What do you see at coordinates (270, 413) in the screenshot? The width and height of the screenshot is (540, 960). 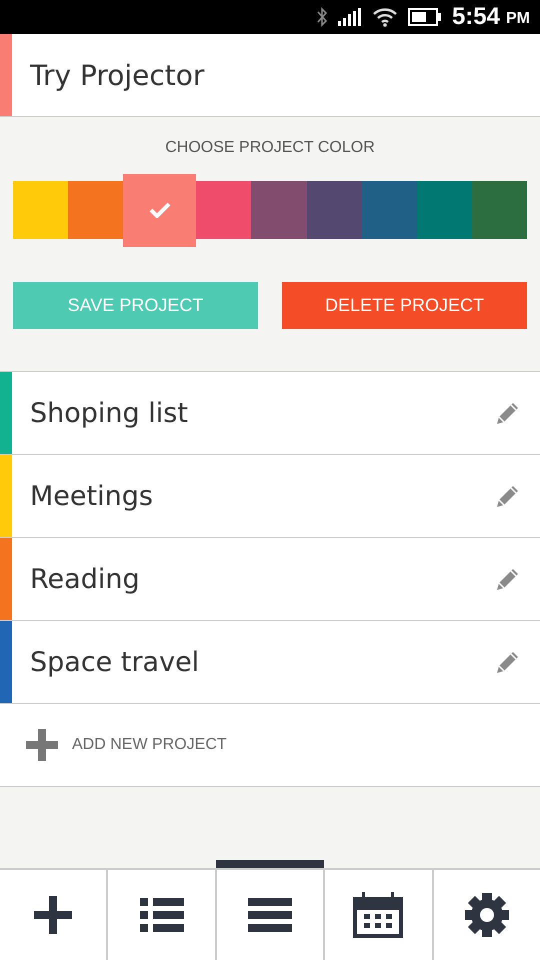 I see `project-row: Shoping list` at bounding box center [270, 413].